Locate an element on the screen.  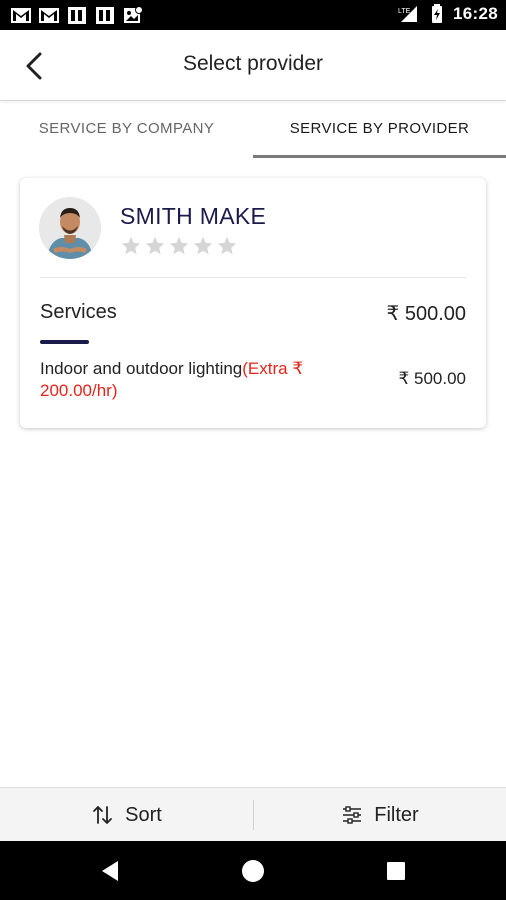
nav-recents-icon is located at coordinates (396, 871).